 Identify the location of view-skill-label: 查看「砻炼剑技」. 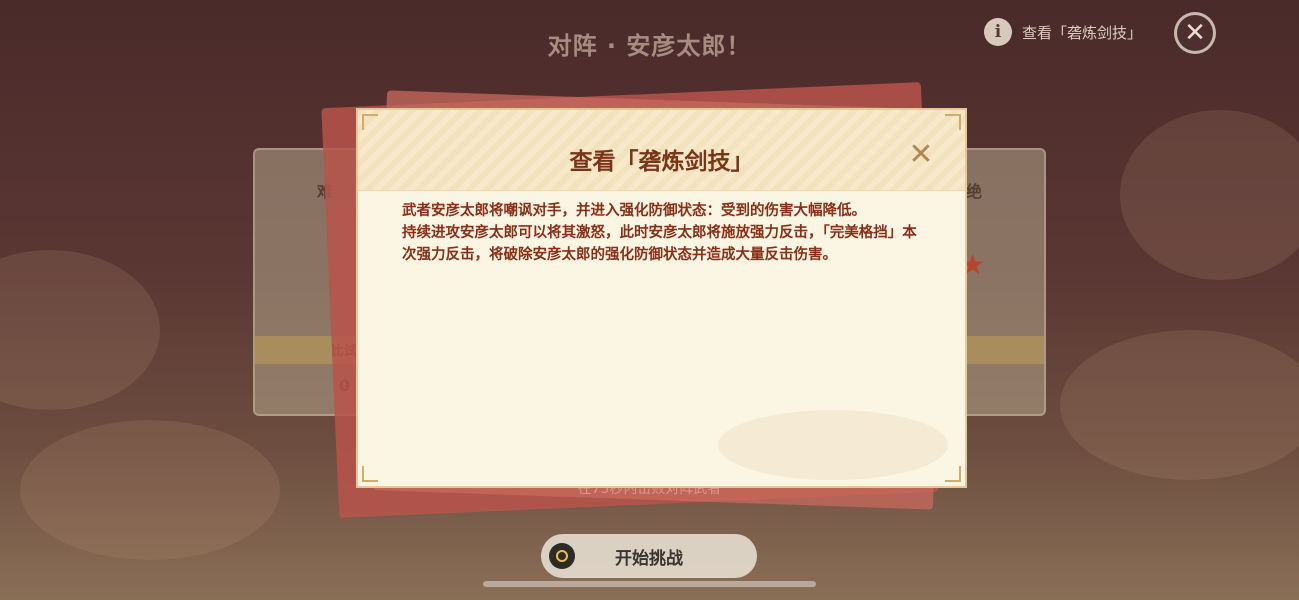
(1082, 32).